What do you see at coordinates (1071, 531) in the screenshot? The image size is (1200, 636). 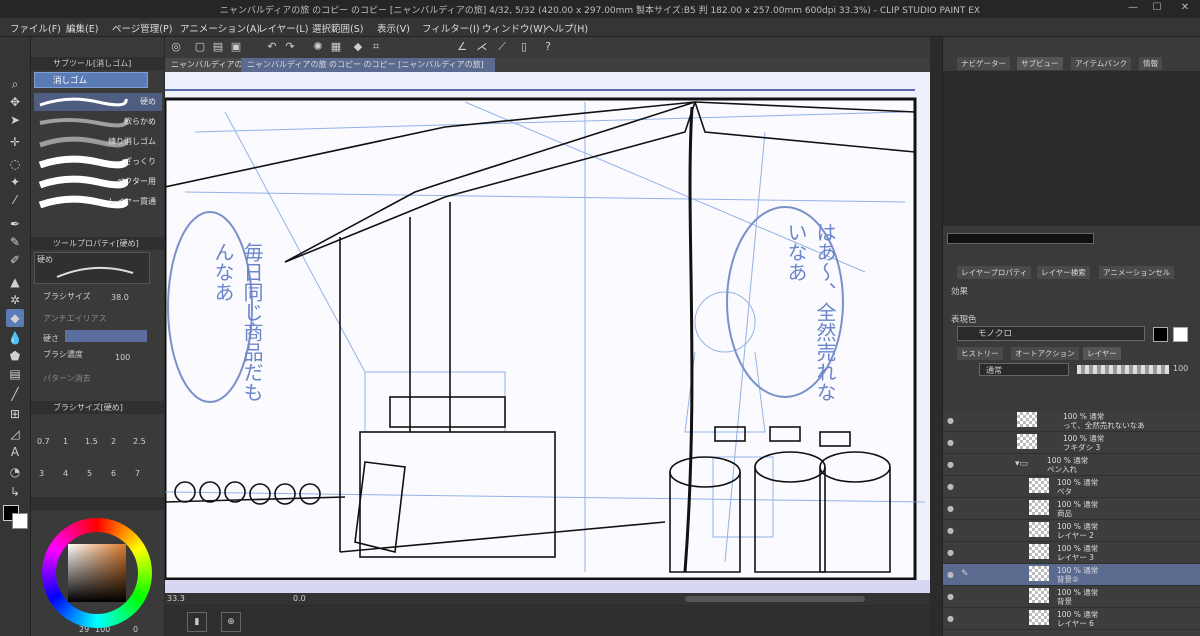 I see `layer-item: ● 100 % 通常 レイヤー 2` at bounding box center [1071, 531].